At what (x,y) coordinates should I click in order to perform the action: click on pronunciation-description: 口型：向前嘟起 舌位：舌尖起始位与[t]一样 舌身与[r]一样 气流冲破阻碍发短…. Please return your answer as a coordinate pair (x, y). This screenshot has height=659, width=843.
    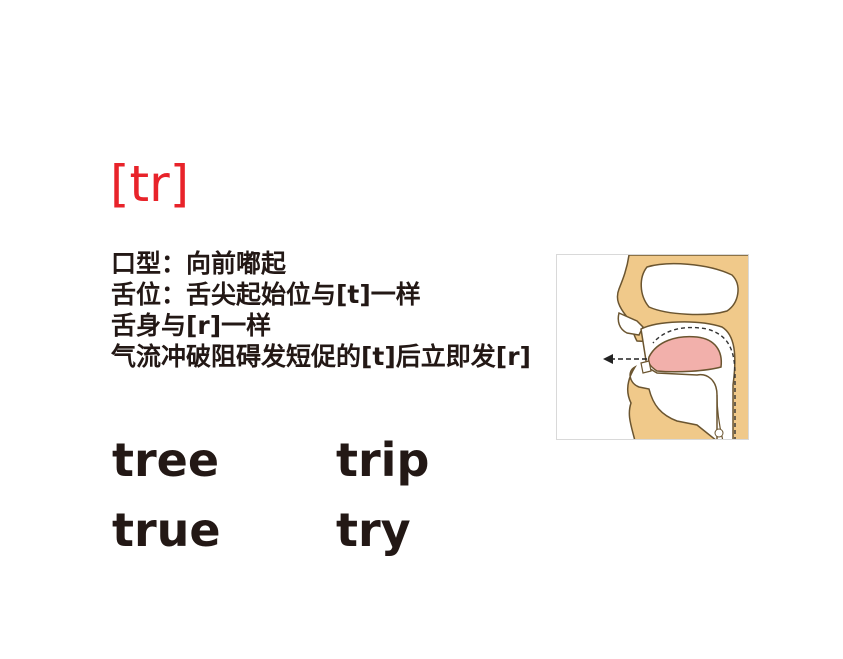
    Looking at the image, I should click on (326, 310).